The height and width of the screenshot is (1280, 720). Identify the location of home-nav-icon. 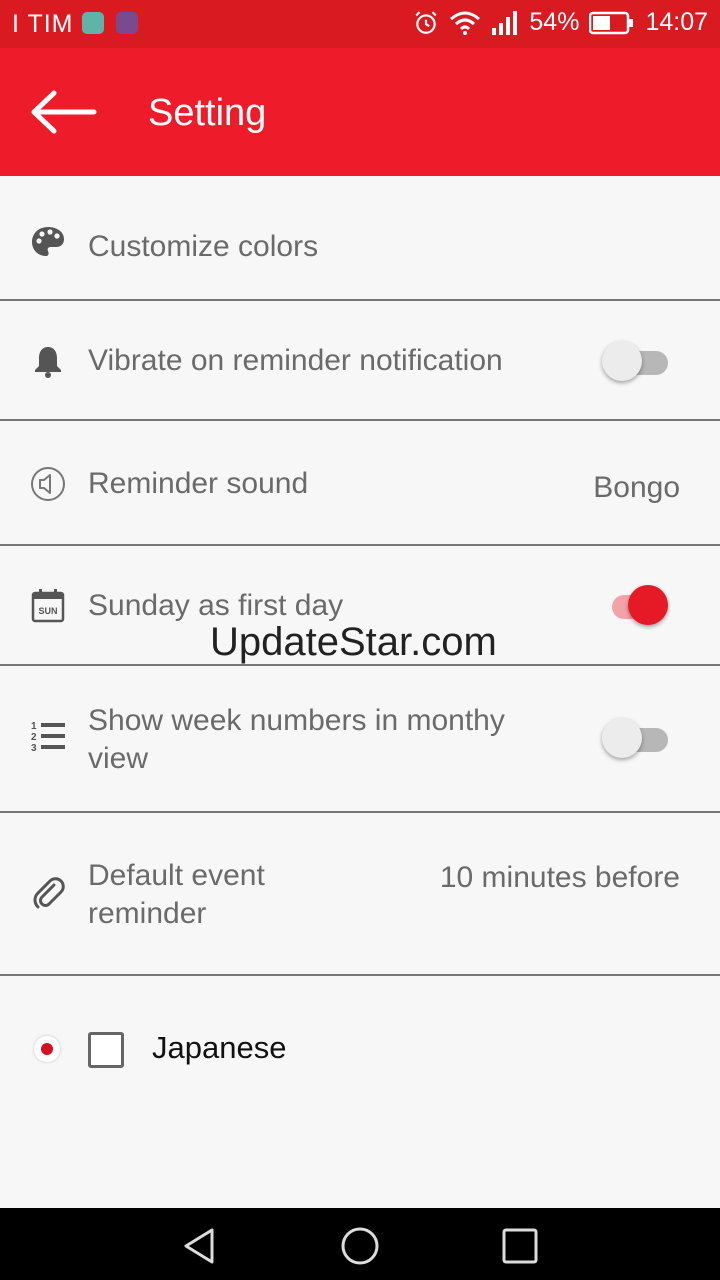
(360, 1246).